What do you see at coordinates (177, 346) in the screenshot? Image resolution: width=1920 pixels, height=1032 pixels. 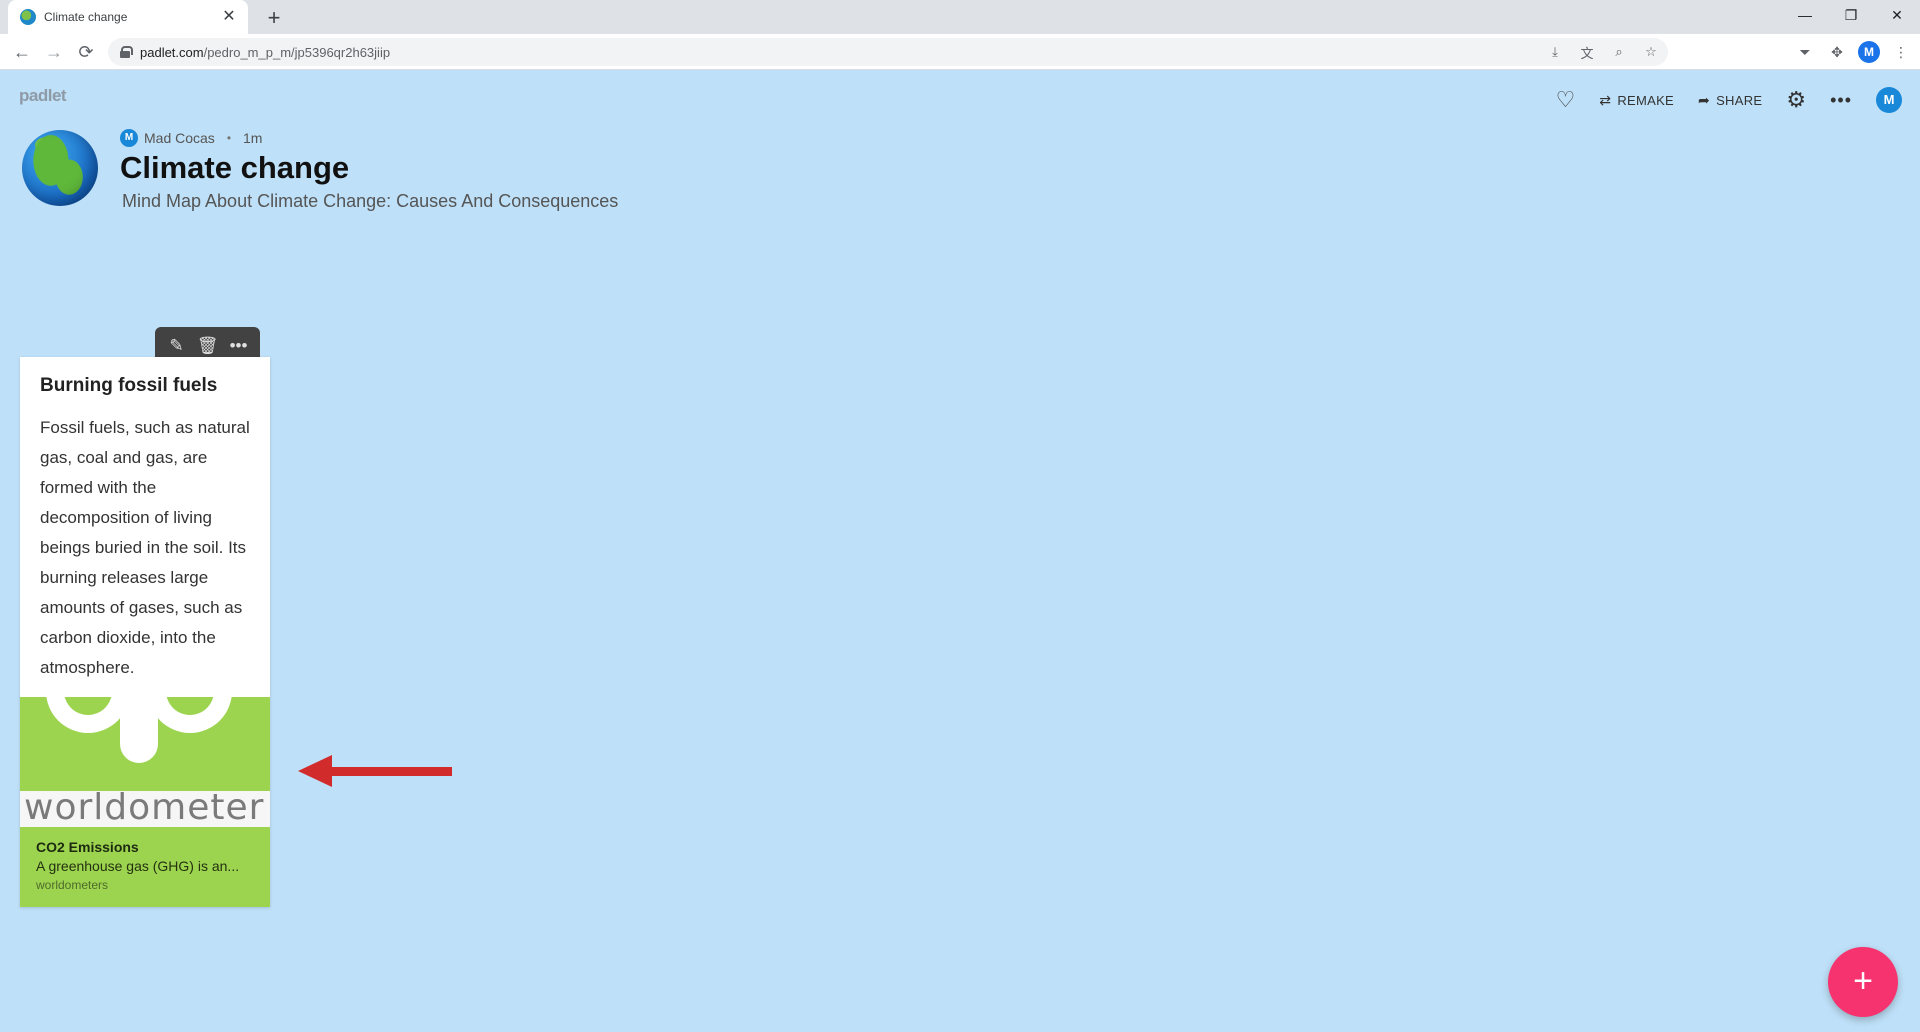 I see `edit-pencil-icon: ✎` at bounding box center [177, 346].